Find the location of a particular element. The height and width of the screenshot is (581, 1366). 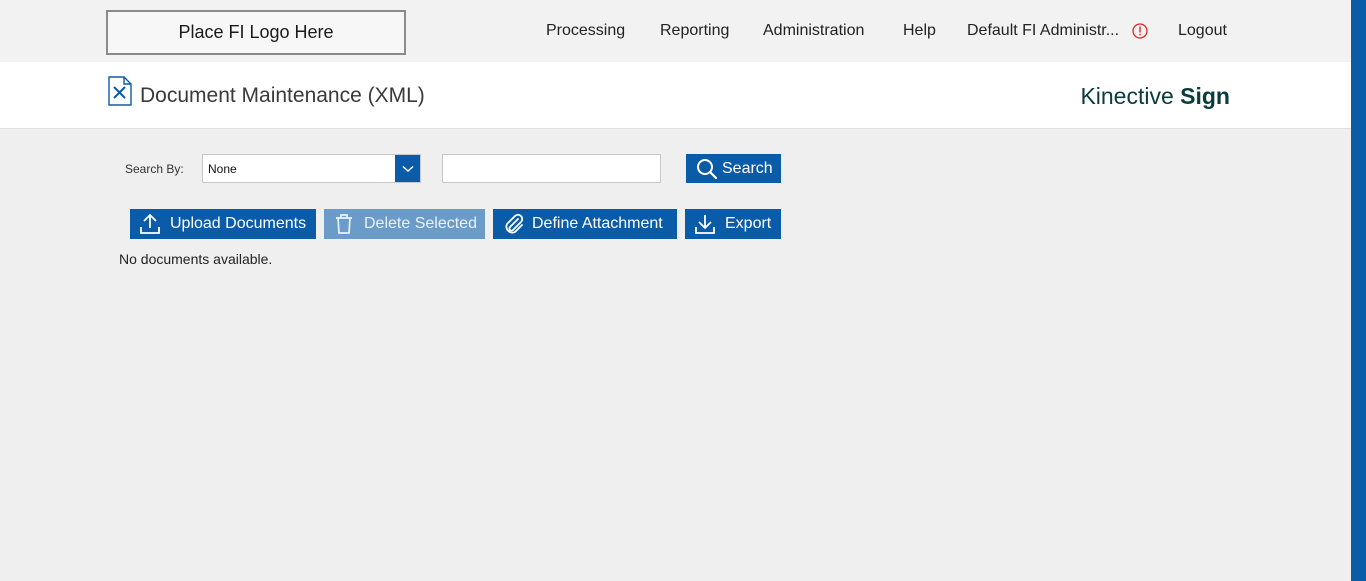

export-button: Export is located at coordinates (733, 224).